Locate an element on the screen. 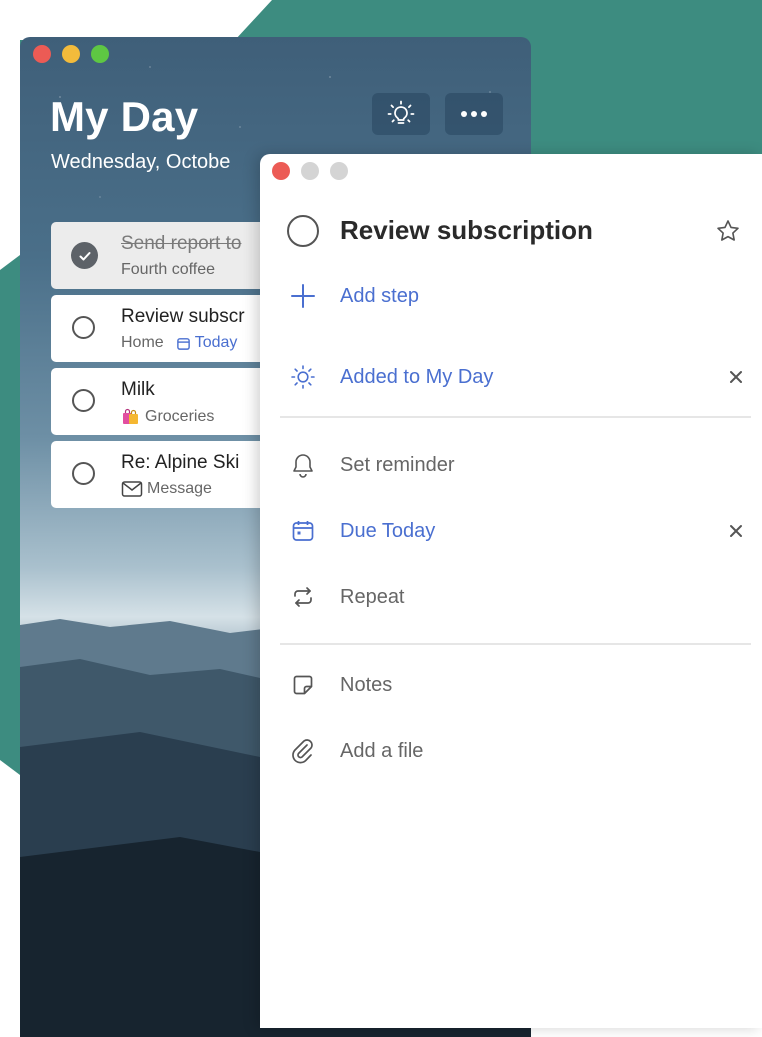 Image resolution: width=762 pixels, height=1037 pixels. star-icon is located at coordinates (728, 231).